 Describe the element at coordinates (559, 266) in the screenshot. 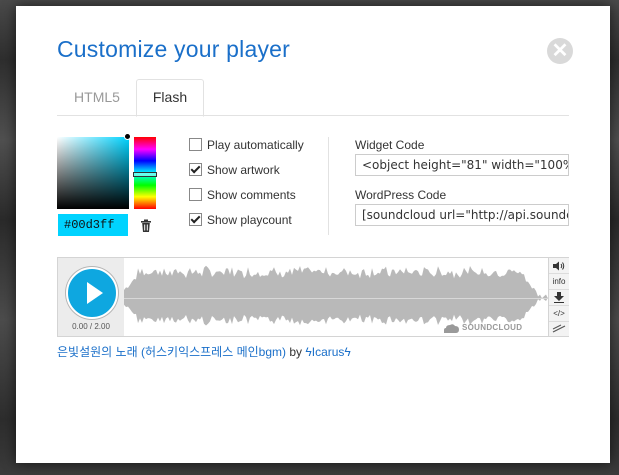

I see `volume-icon` at that location.